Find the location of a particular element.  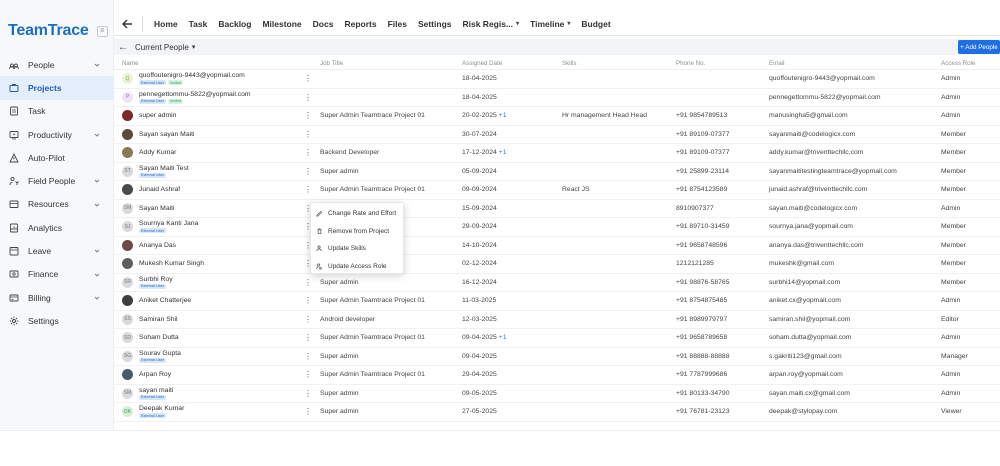

tab-home: Home is located at coordinates (166, 24).